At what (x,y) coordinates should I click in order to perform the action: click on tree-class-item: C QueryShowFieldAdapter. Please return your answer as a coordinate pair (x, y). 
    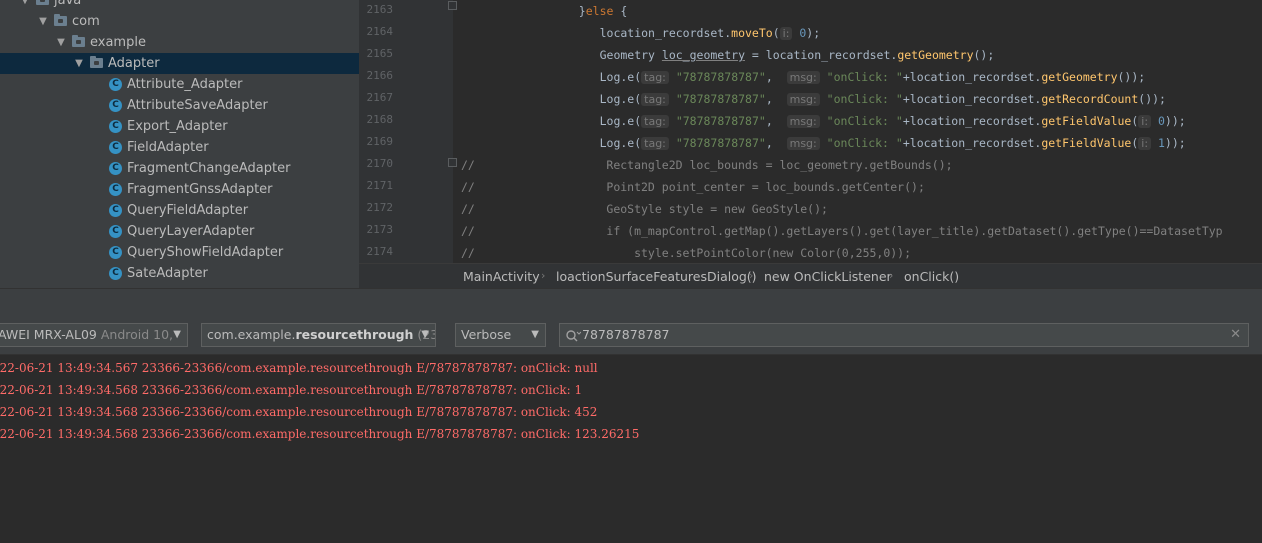
    Looking at the image, I should click on (179, 252).